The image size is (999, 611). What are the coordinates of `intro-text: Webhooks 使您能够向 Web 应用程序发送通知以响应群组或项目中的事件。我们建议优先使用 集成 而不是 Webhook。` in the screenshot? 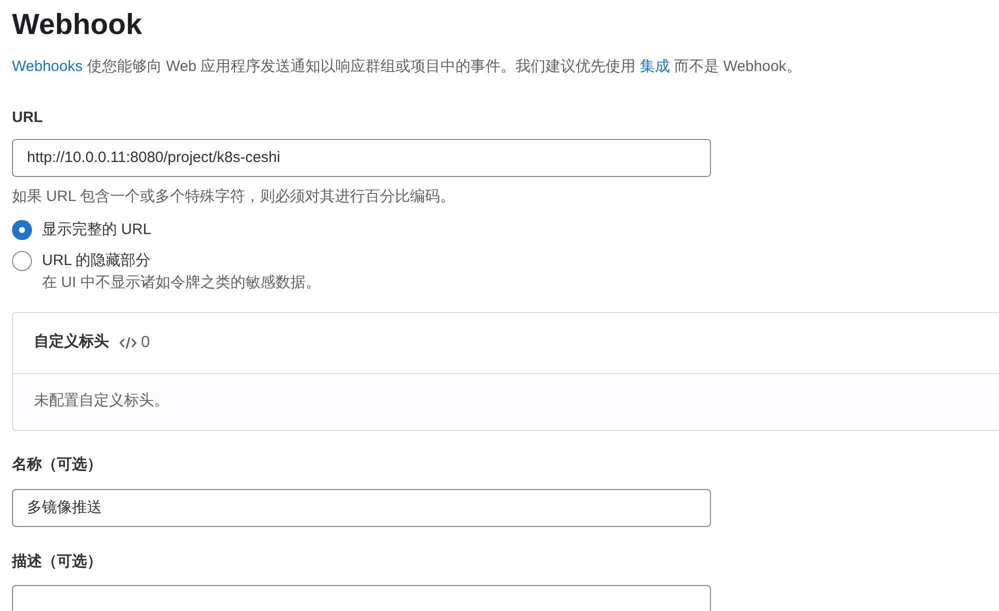 It's located at (407, 67).